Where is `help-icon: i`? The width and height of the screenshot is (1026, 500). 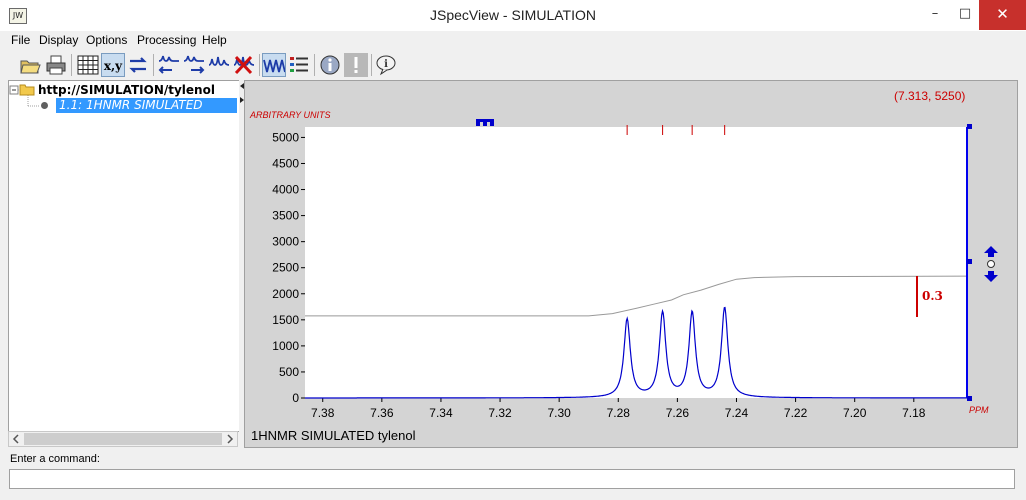 help-icon: i is located at coordinates (386, 65).